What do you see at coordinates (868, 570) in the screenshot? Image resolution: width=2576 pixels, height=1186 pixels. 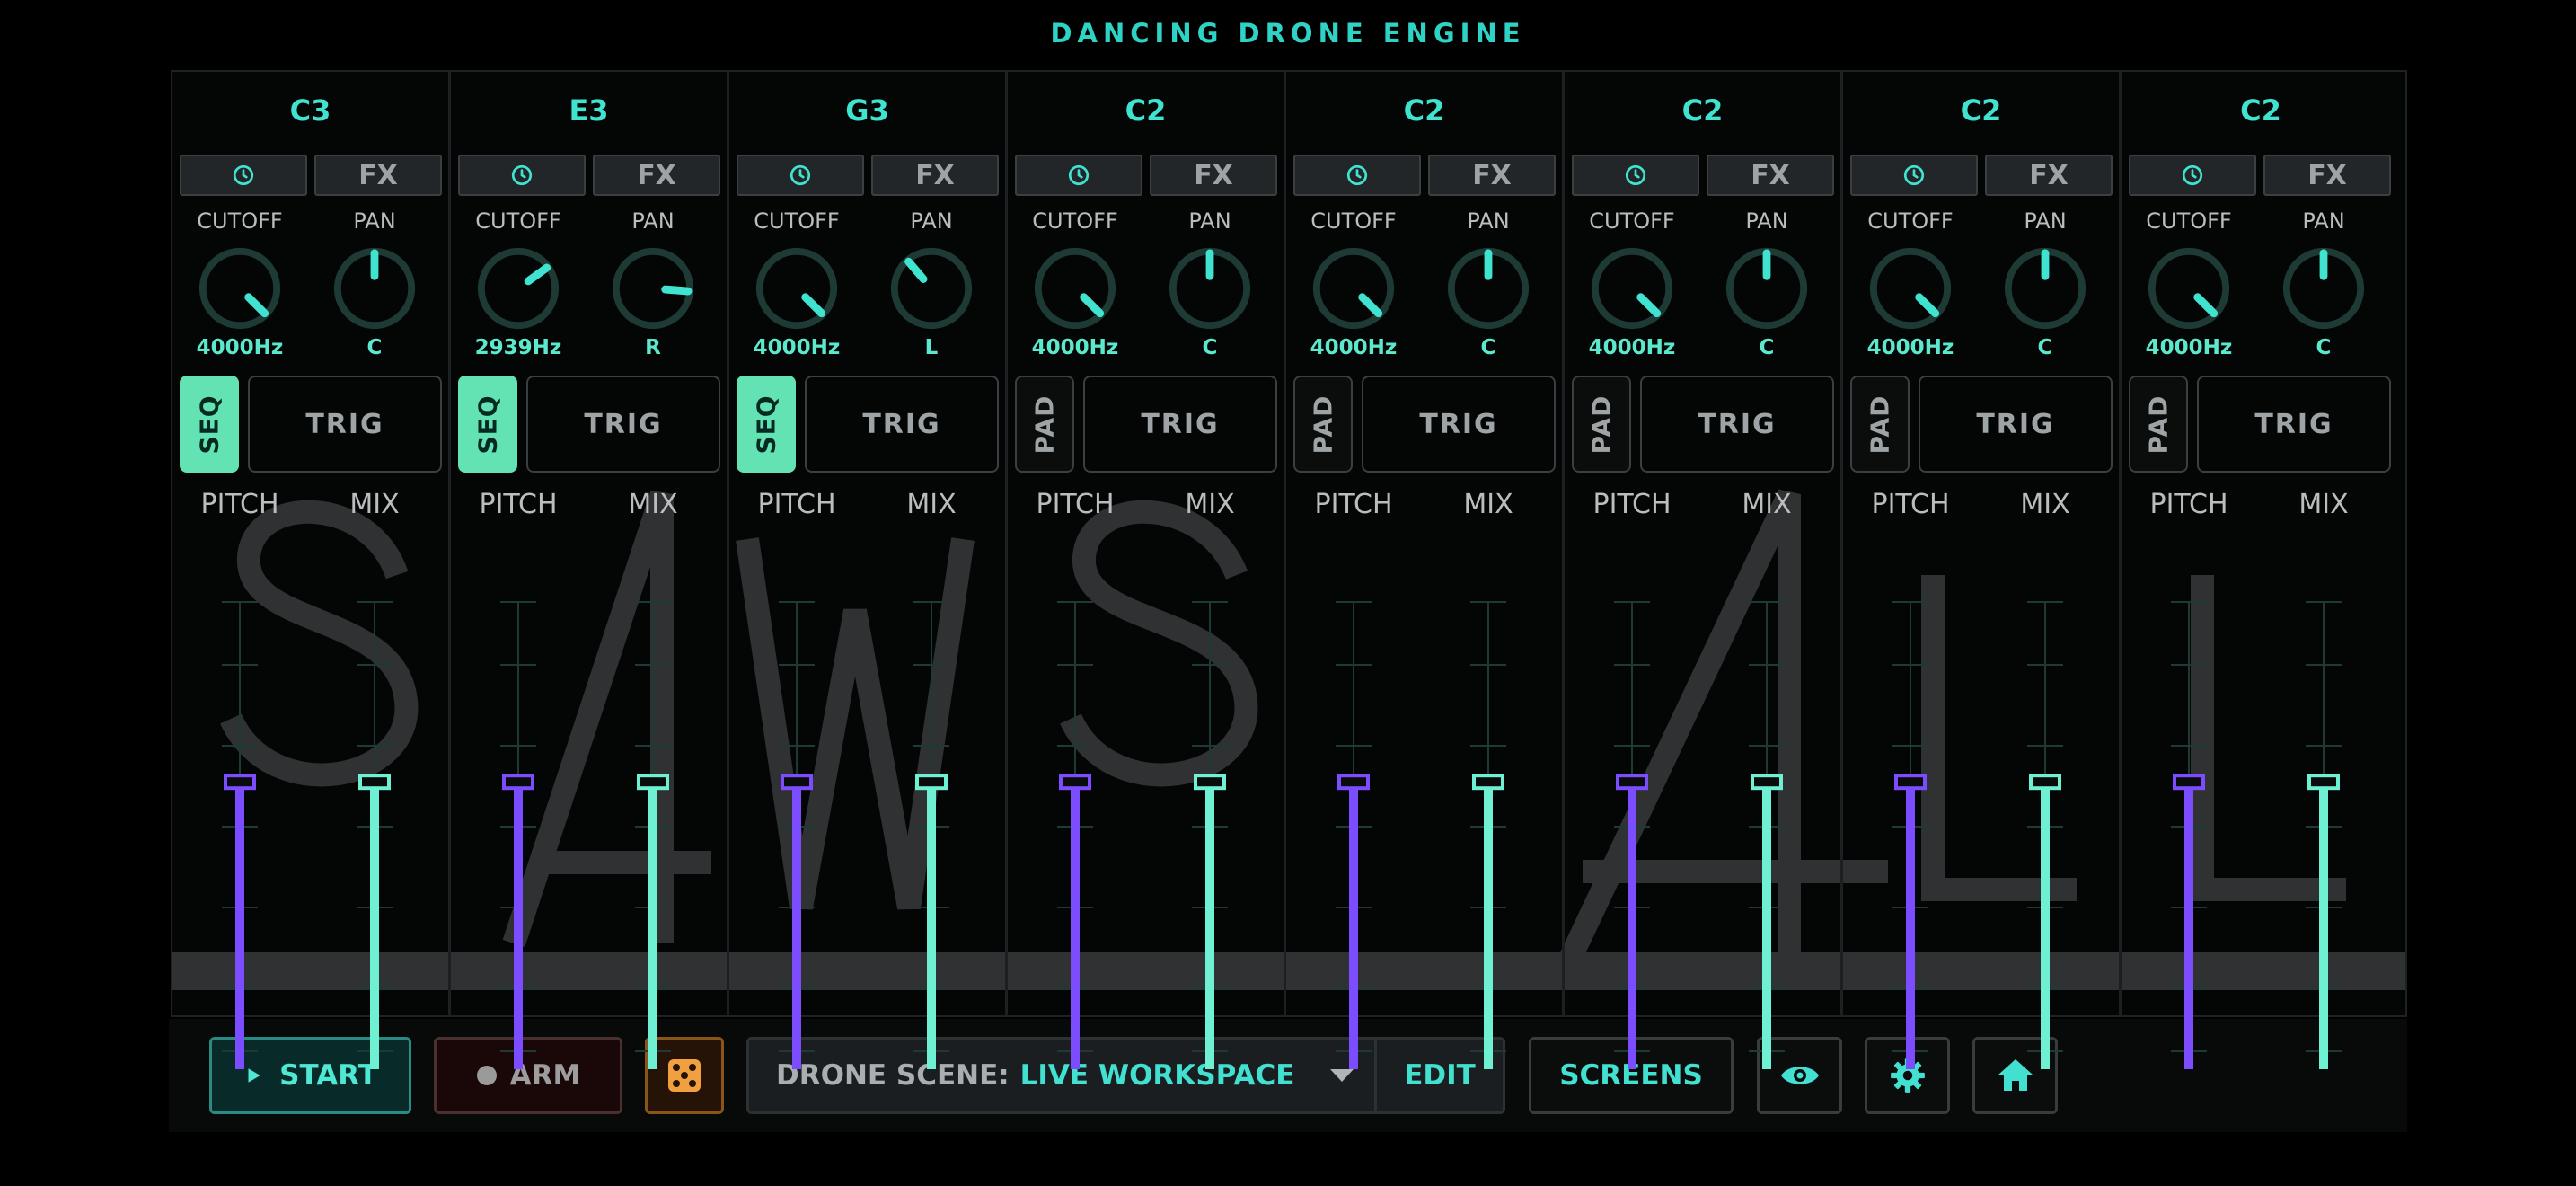 I see `channel-strip: G3 FX CUTOFF 4000Hz PAN L SEQ TRIG PITCH MIX` at bounding box center [868, 570].